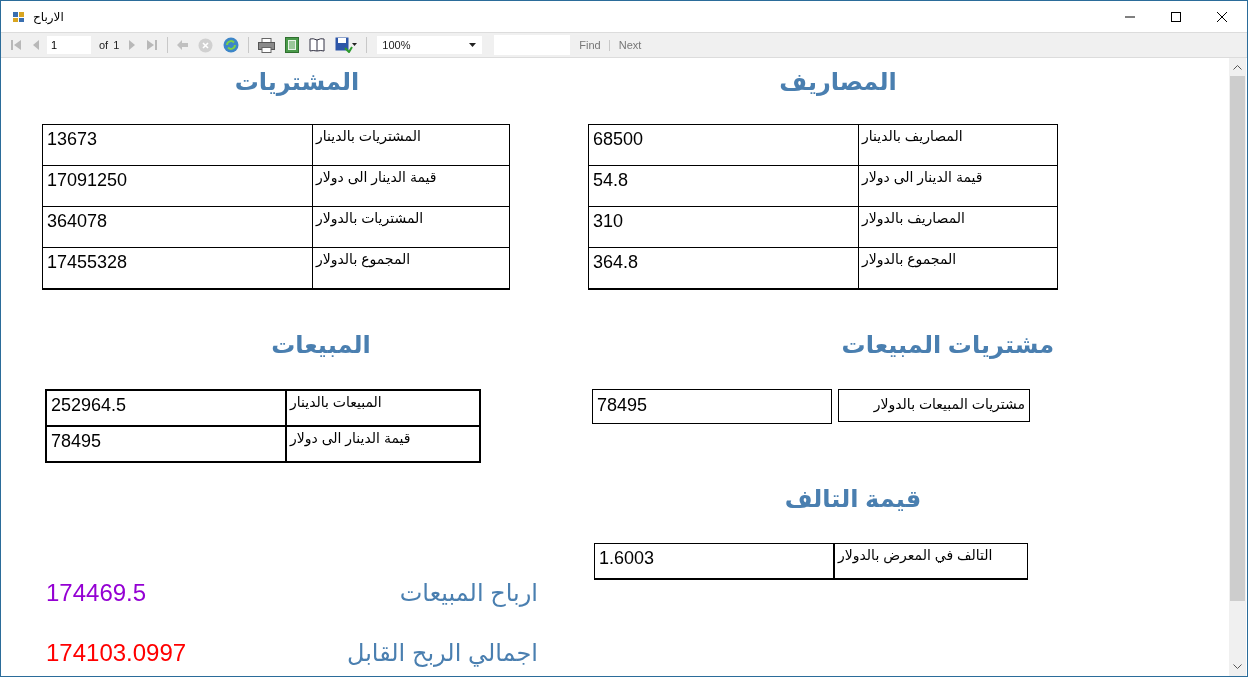  Describe the element at coordinates (321, 345) in the screenshot. I see `section-heading: المبيعات` at that location.